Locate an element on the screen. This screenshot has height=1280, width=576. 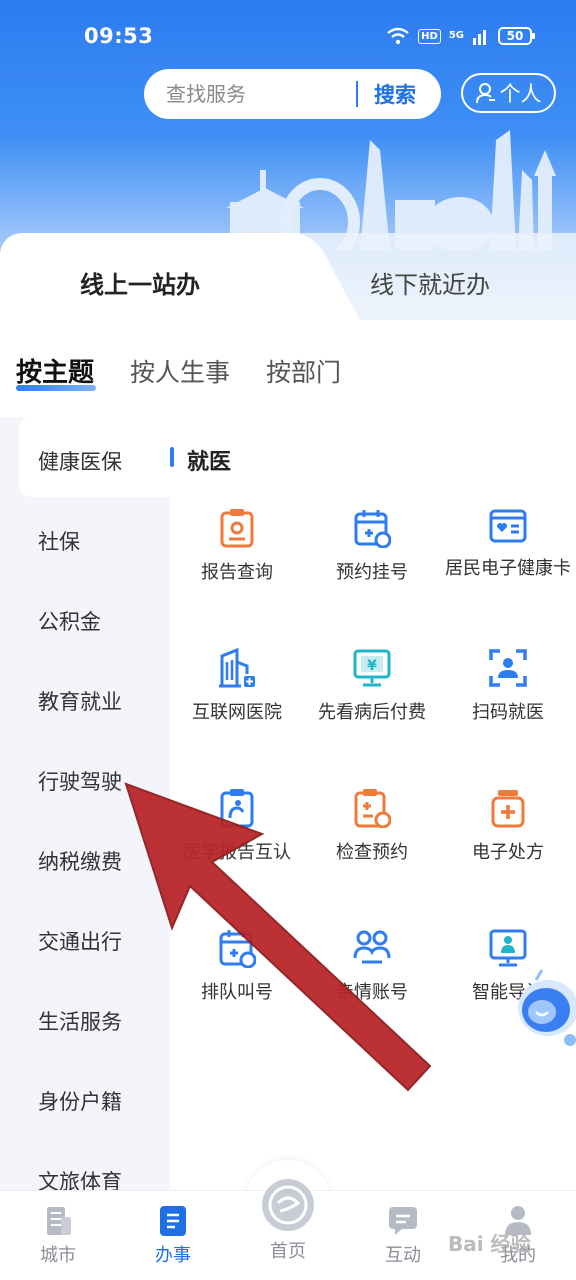
search-divider is located at coordinates (357, 94).